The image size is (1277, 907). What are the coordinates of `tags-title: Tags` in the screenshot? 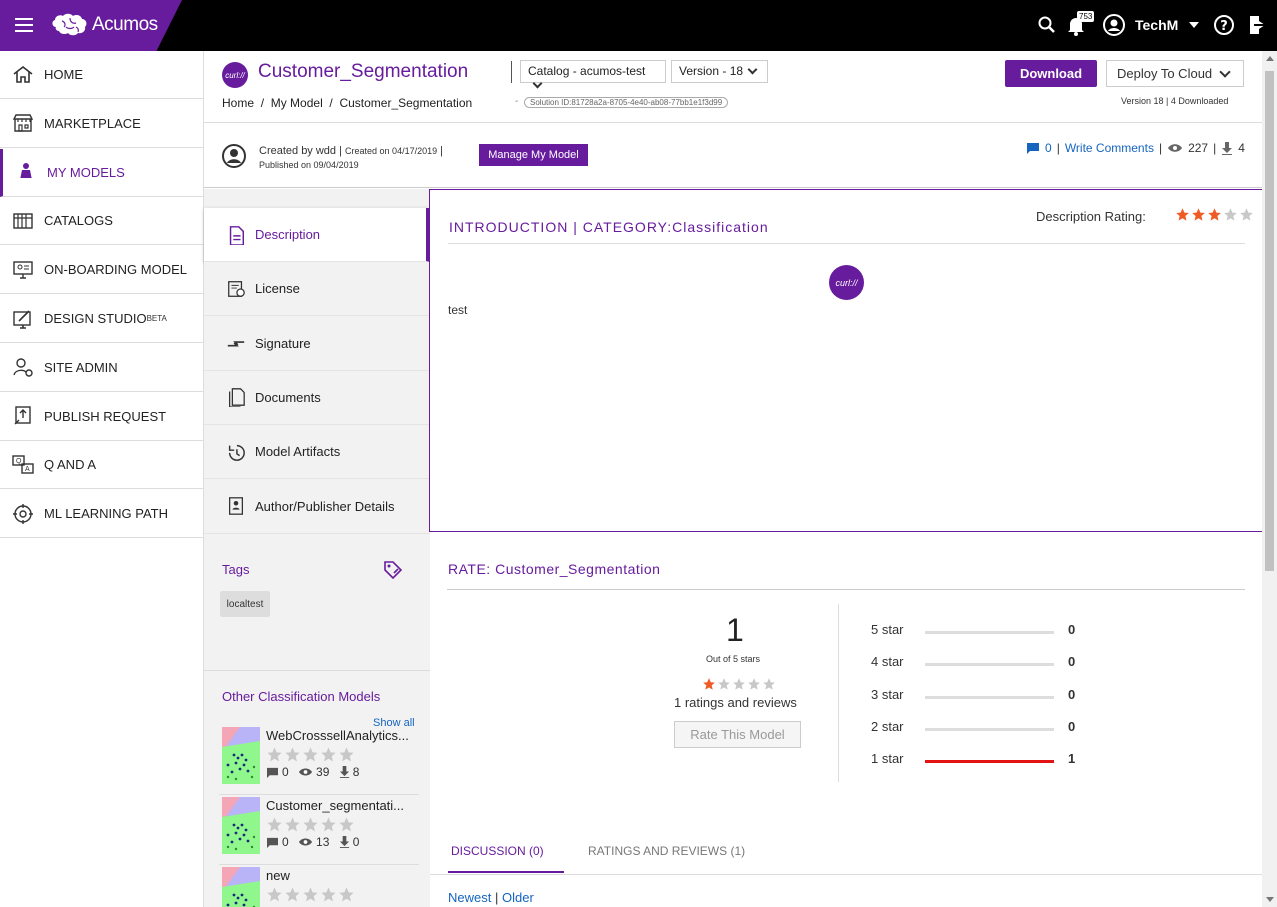 It's located at (236, 569).